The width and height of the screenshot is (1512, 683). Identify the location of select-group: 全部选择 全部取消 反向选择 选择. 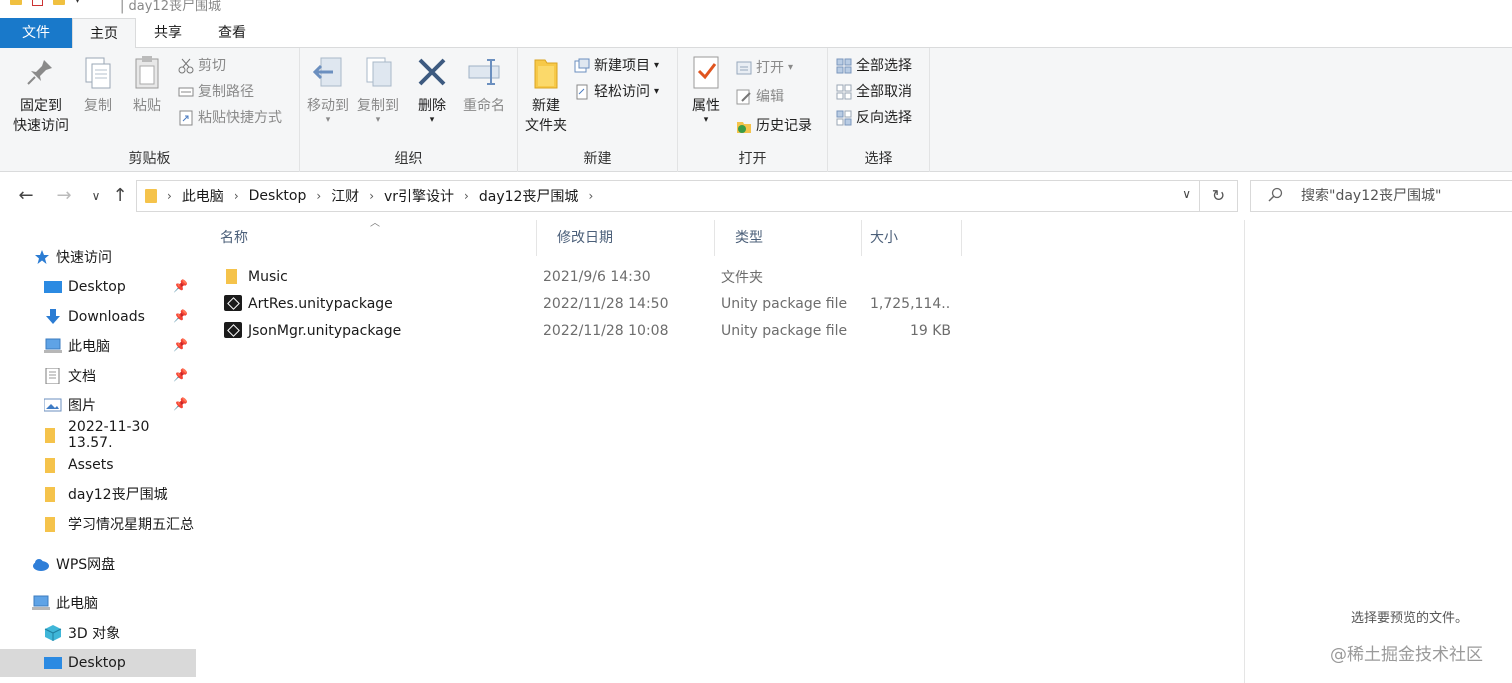
(879, 110).